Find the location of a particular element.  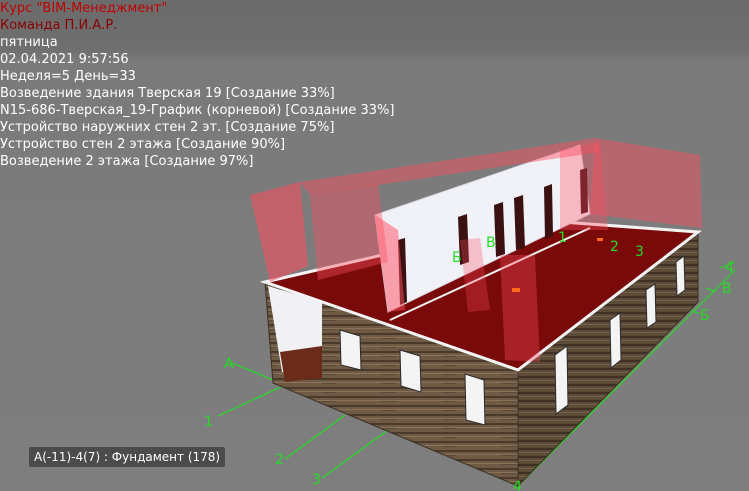

team-name: Команда П.И.А.Р. is located at coordinates (59, 25).